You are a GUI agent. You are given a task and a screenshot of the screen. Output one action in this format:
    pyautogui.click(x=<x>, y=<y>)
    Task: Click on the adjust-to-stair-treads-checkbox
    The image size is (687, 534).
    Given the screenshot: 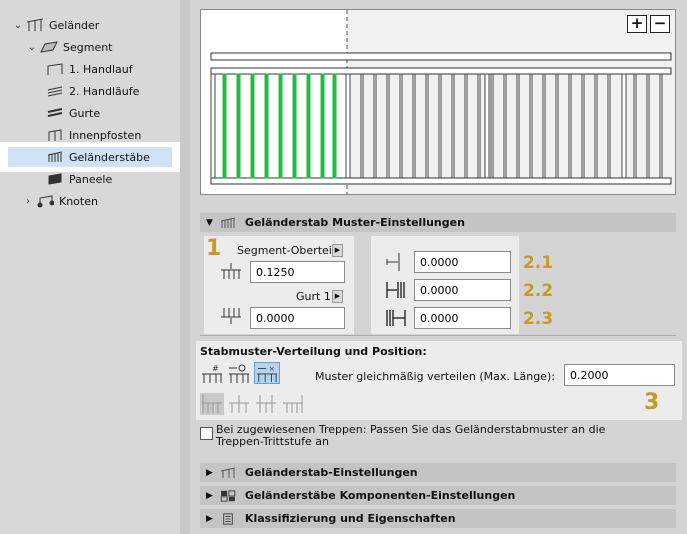 What is the action you would take?
    pyautogui.click(x=206, y=433)
    